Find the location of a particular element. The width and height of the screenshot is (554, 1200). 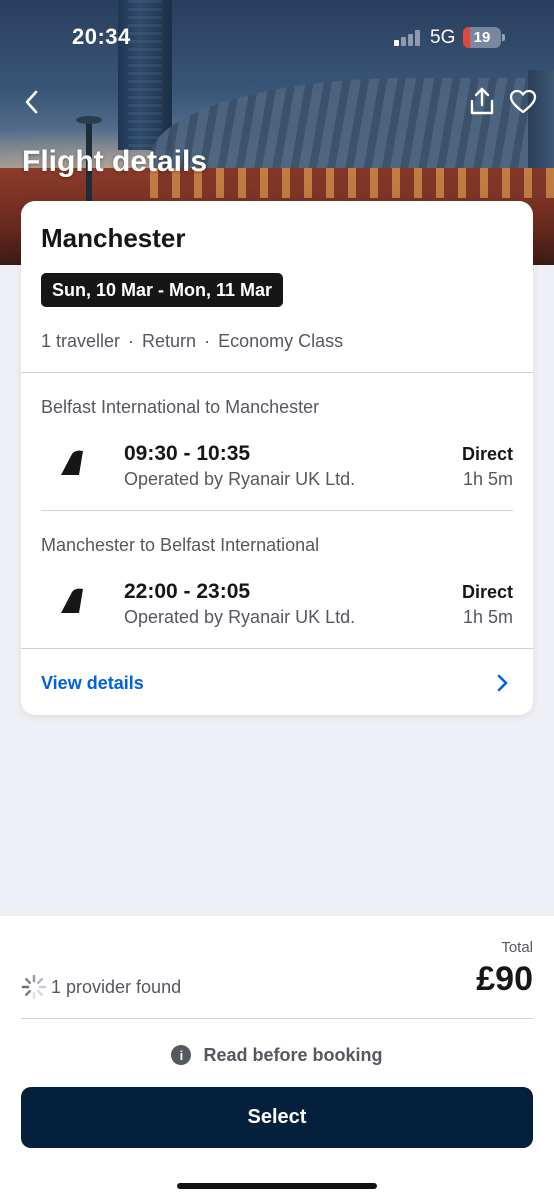

home-indicator is located at coordinates (277, 1186).